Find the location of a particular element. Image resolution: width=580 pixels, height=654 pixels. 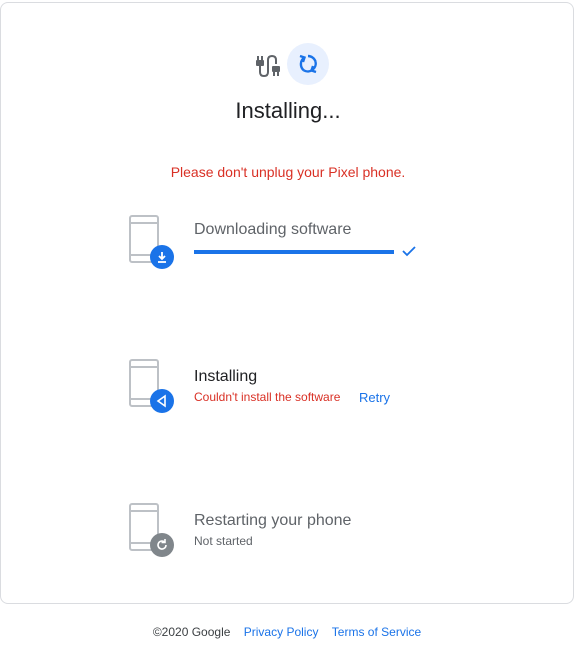

copyright: ©2020 Google is located at coordinates (191, 632).